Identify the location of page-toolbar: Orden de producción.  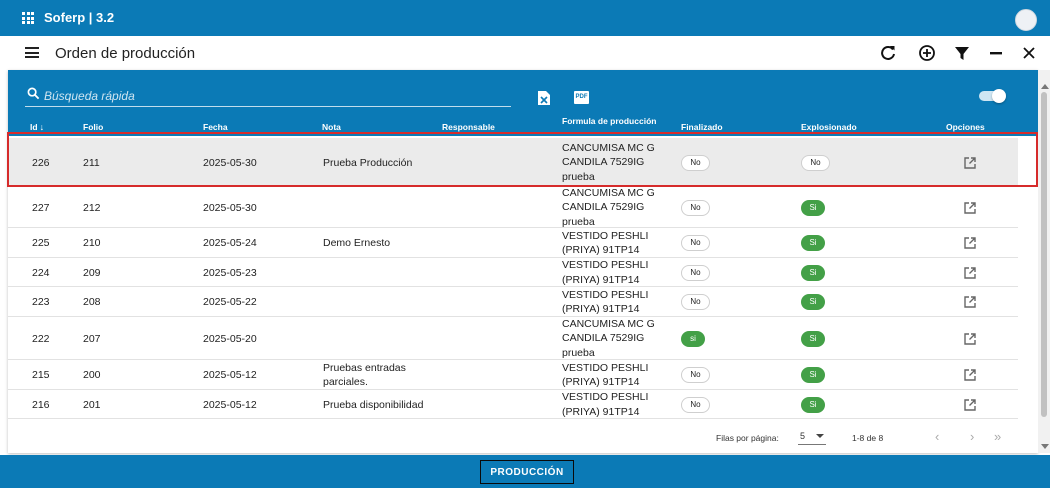
(525, 53).